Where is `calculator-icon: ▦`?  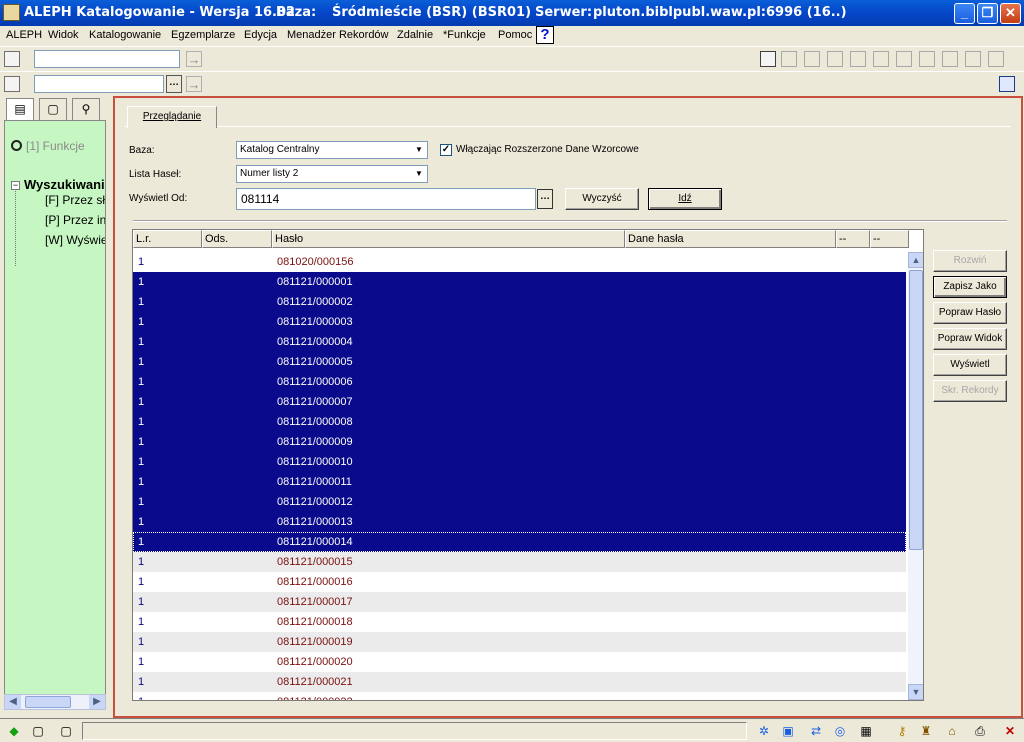 calculator-icon: ▦ is located at coordinates (866, 731).